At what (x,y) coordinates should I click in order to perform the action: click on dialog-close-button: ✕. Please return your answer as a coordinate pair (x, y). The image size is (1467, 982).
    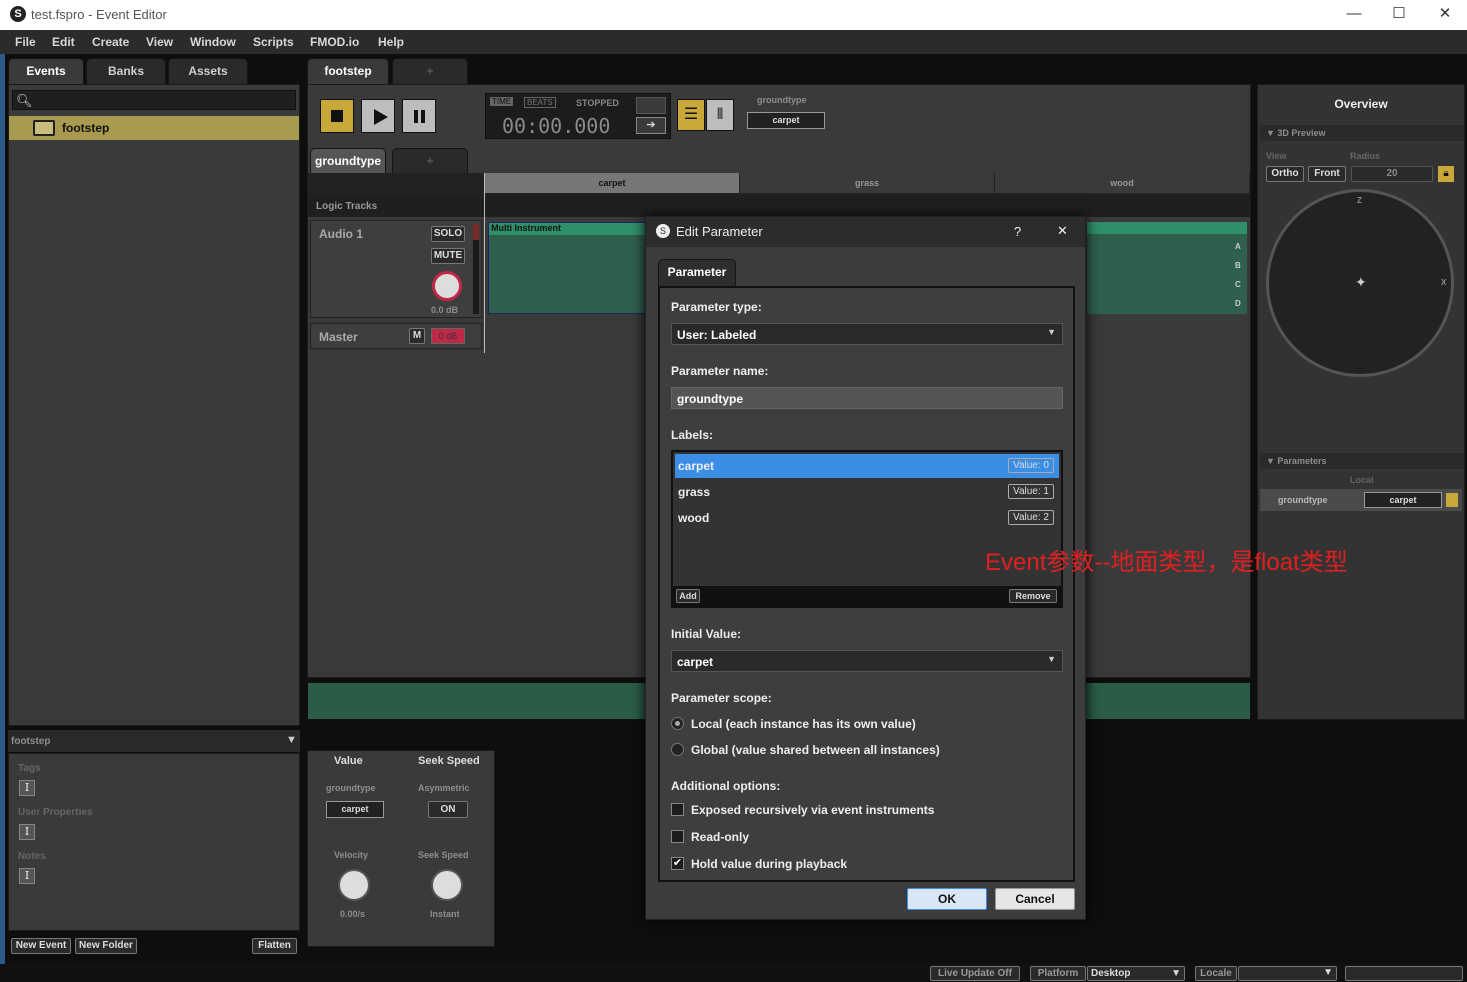
    Looking at the image, I should click on (1062, 231).